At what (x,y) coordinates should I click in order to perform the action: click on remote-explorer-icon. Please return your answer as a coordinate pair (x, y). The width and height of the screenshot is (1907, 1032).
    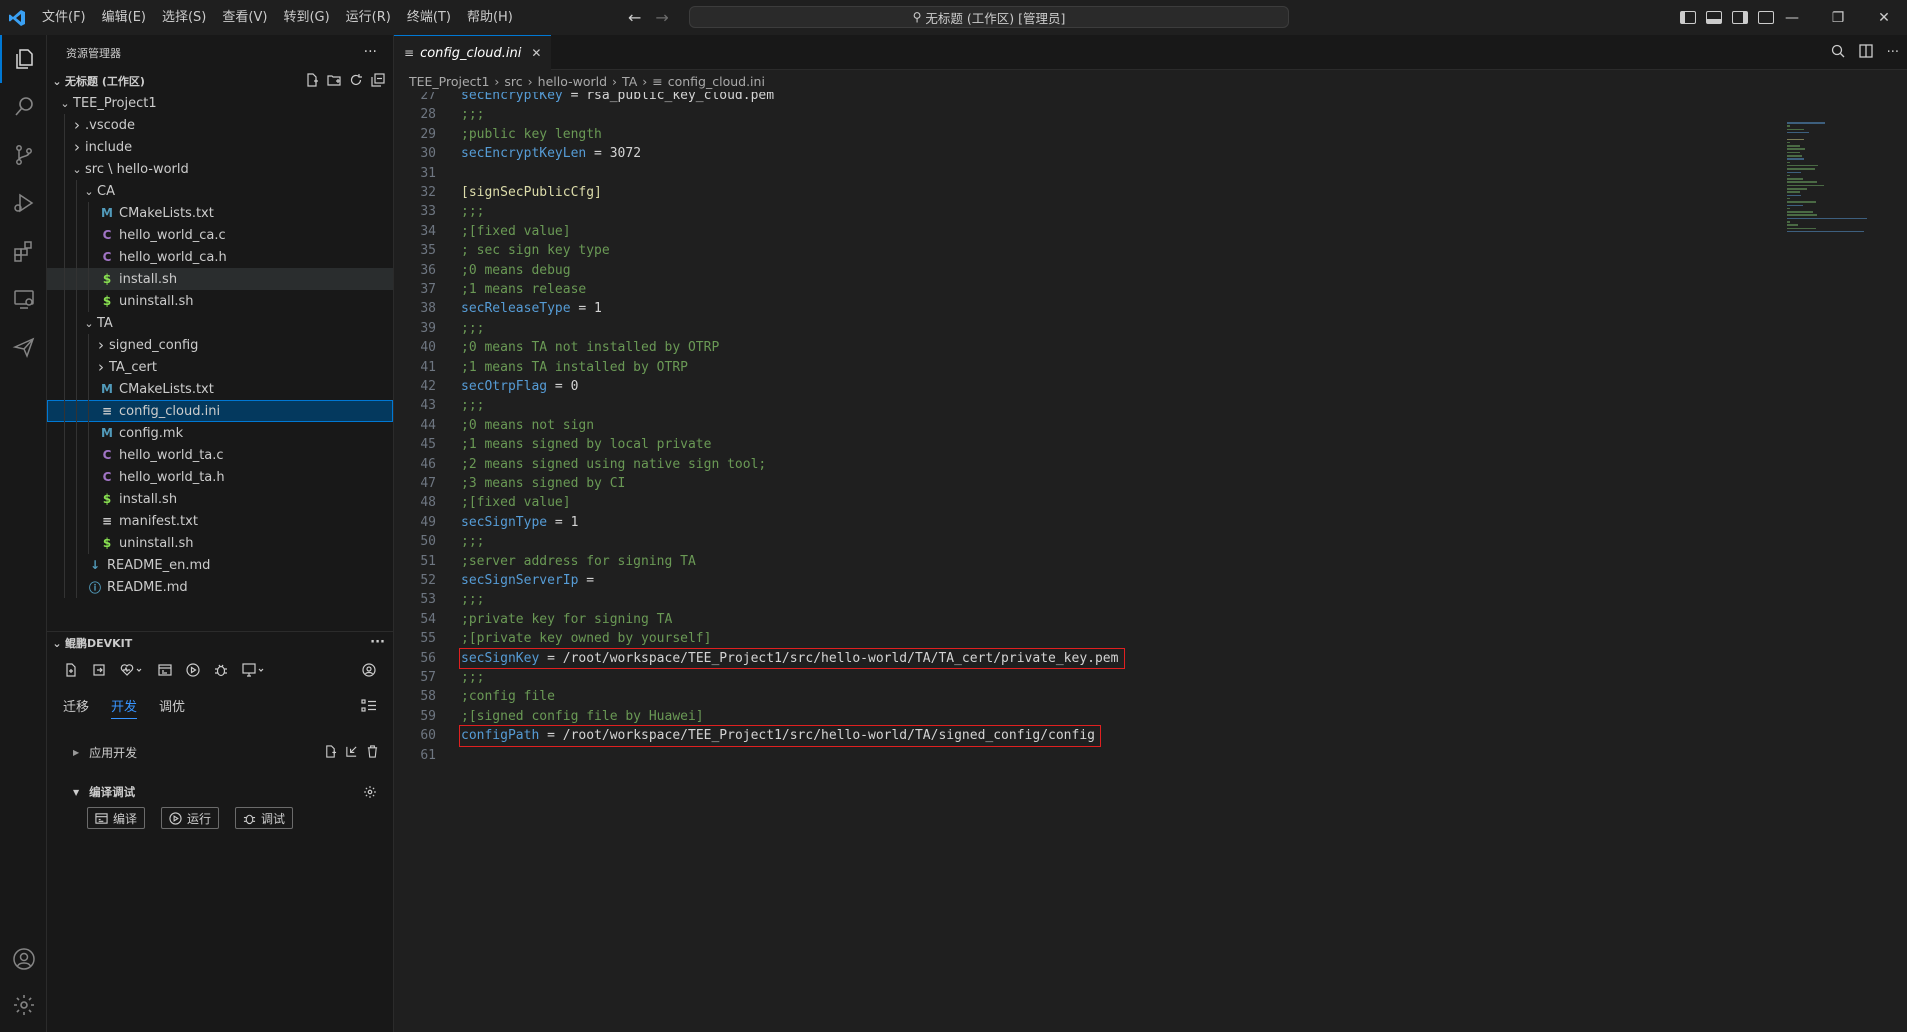
    Looking at the image, I should click on (23, 299).